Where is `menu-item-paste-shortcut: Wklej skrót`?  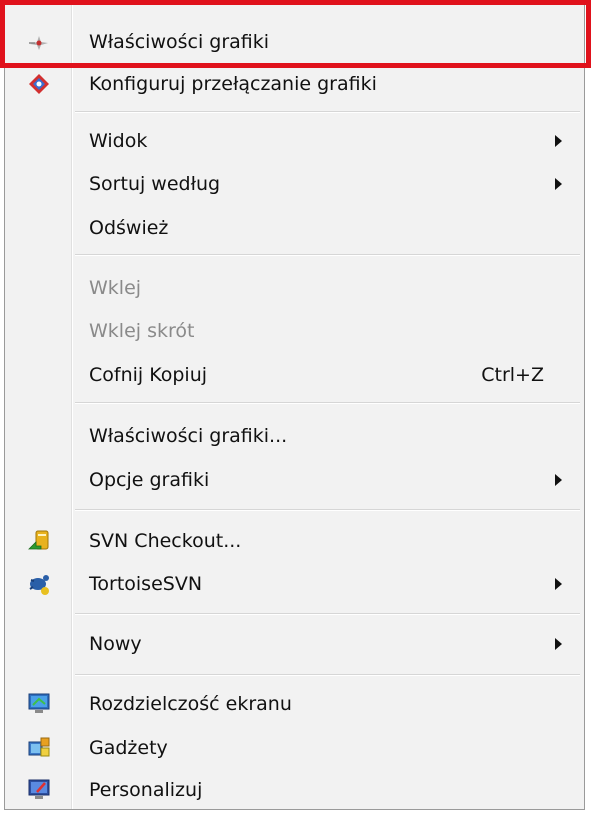 menu-item-paste-shortcut: Wklej skrót is located at coordinates (294, 331).